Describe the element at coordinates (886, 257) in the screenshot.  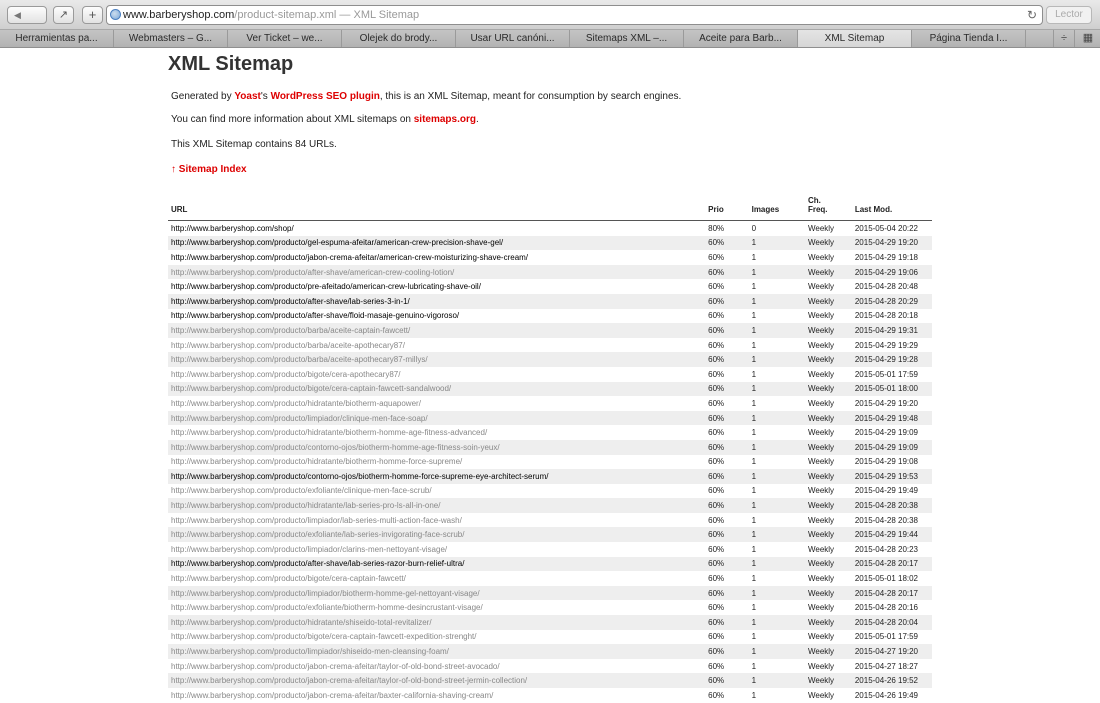
I see `last-mod-cell: 2015-04-29 19:18` at that location.